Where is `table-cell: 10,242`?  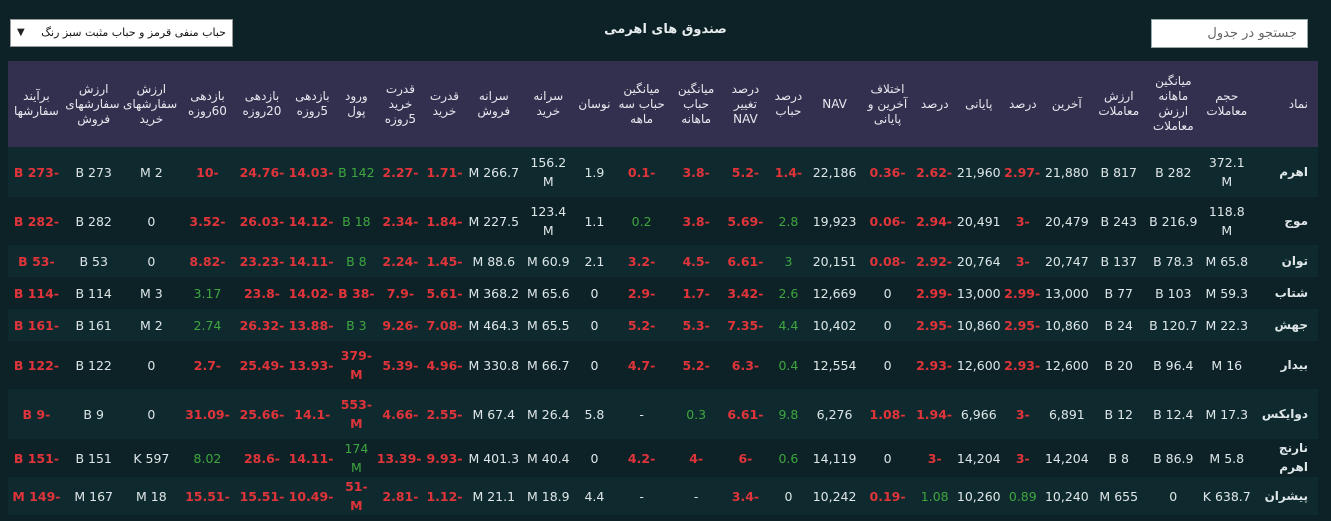 table-cell: 10,242 is located at coordinates (834, 496).